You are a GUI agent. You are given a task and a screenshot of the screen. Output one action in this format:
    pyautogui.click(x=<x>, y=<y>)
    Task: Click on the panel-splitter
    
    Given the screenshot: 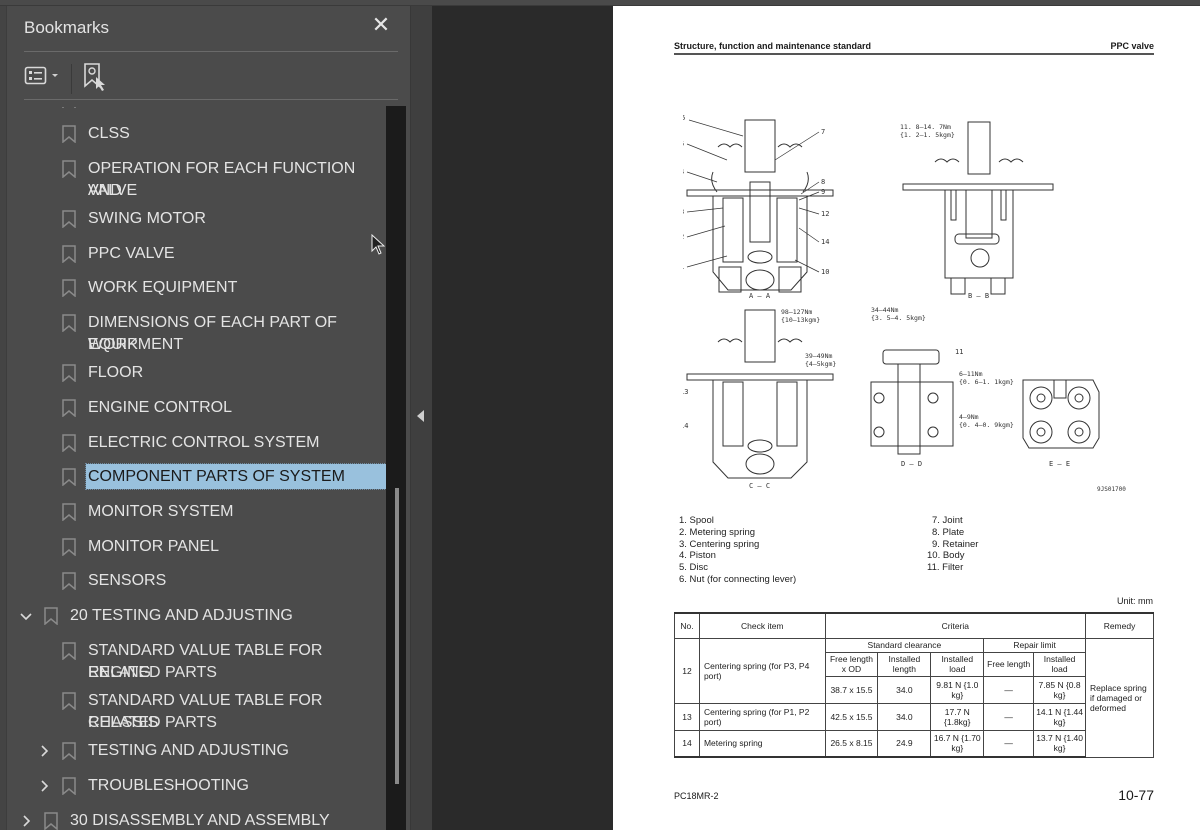 What is the action you would take?
    pyautogui.click(x=421, y=418)
    